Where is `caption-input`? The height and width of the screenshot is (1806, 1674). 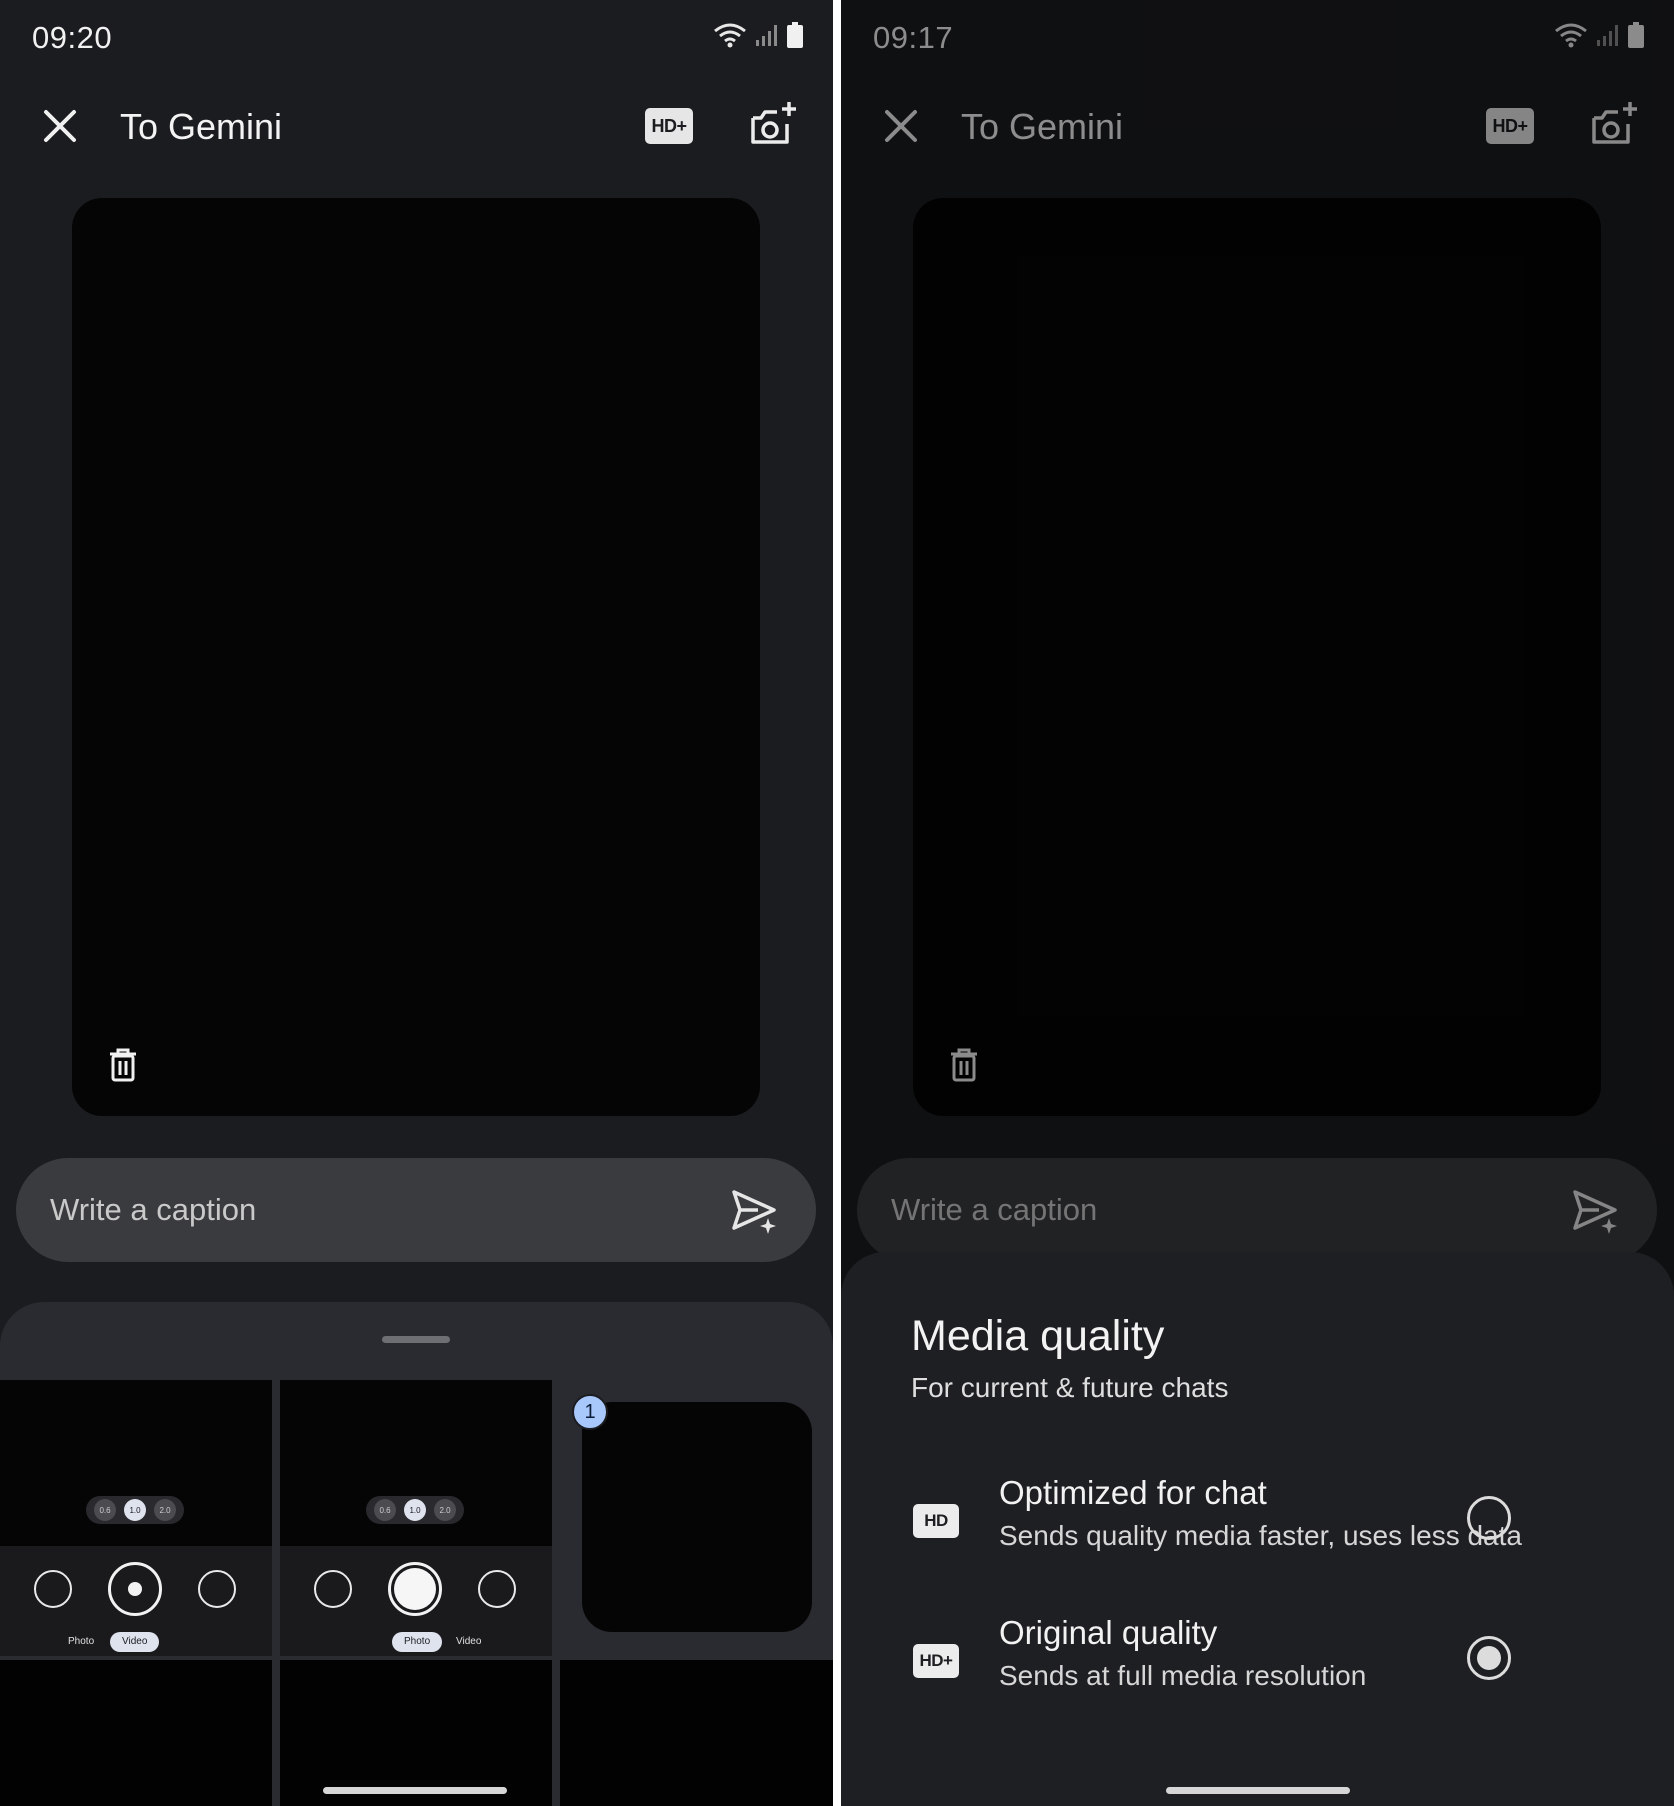
caption-input is located at coordinates (360, 1210).